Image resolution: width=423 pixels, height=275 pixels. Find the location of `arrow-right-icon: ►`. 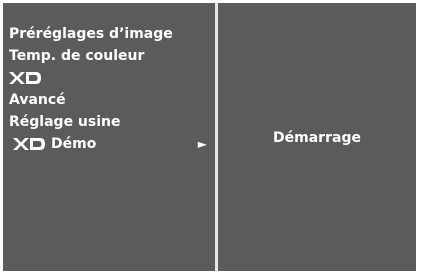

arrow-right-icon: ► is located at coordinates (202, 144).